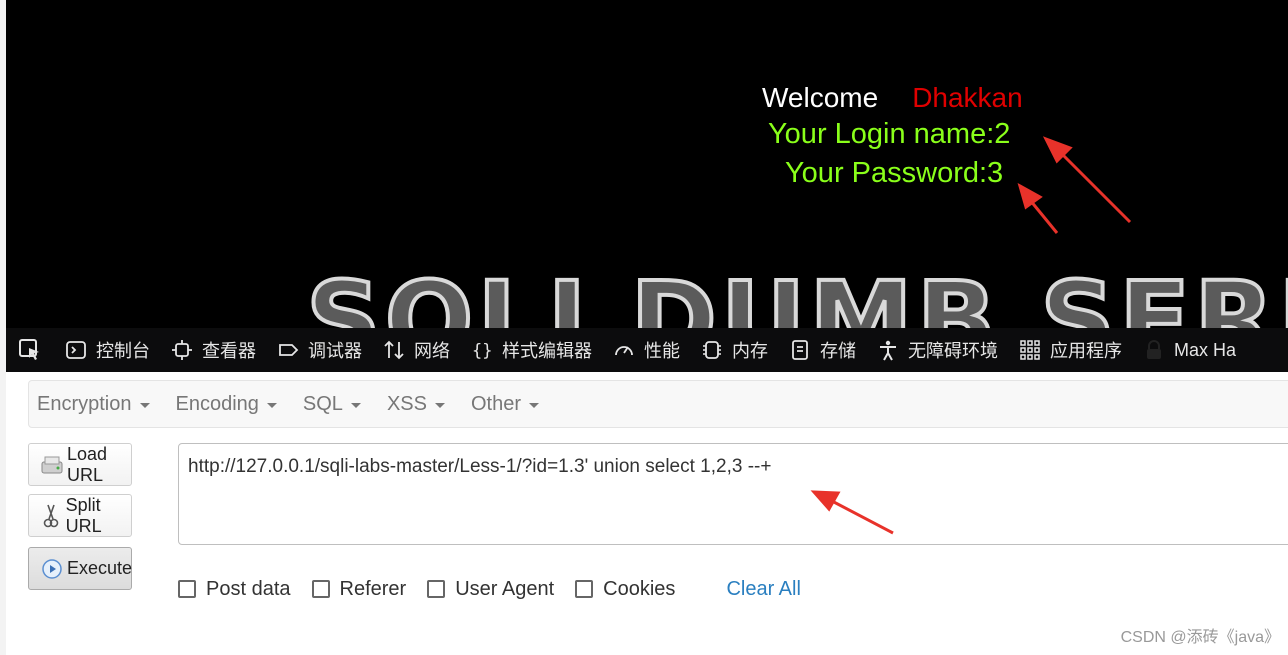 Image resolution: width=1288 pixels, height=655 pixels. I want to click on execute-button: Execute, so click(80, 568).